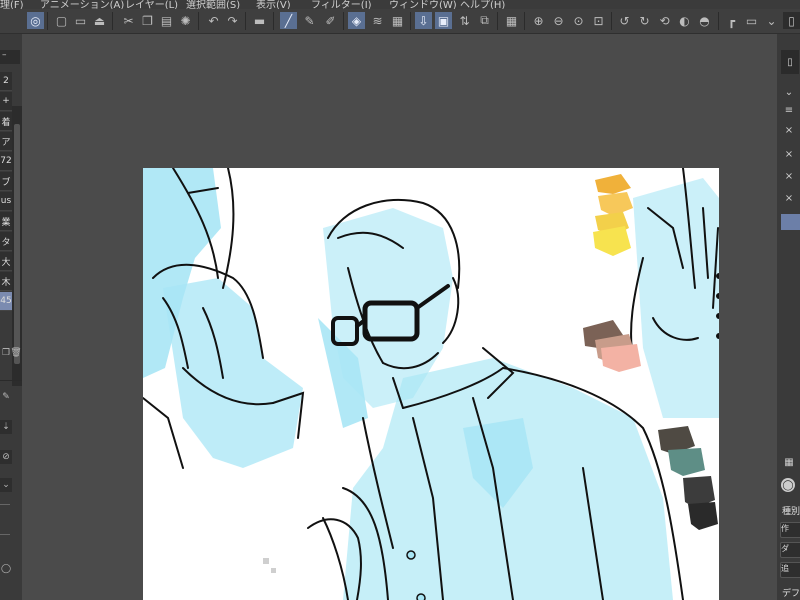  Describe the element at coordinates (6, 457) in the screenshot. I see `property-icon: ⊘` at that location.